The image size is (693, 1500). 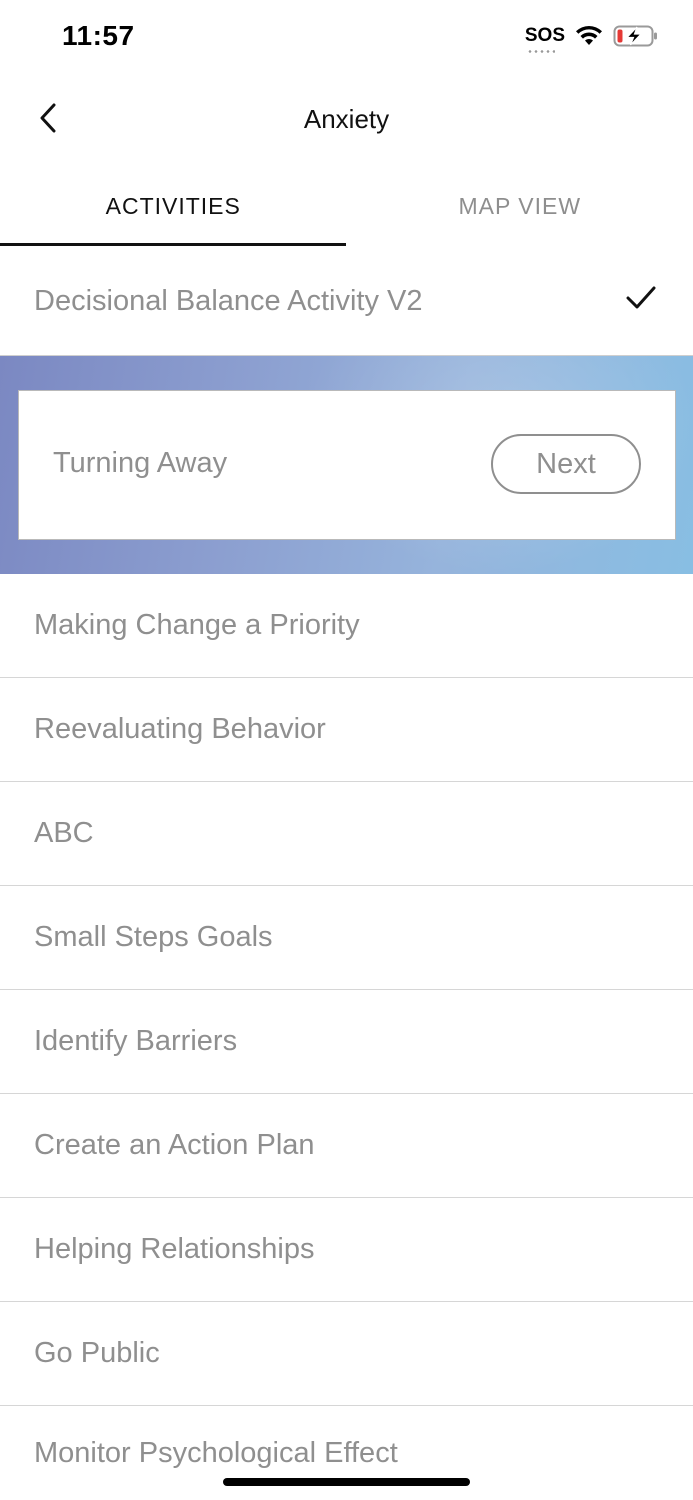 What do you see at coordinates (346, 730) in the screenshot?
I see `list-item: Reevaluating Behavior` at bounding box center [346, 730].